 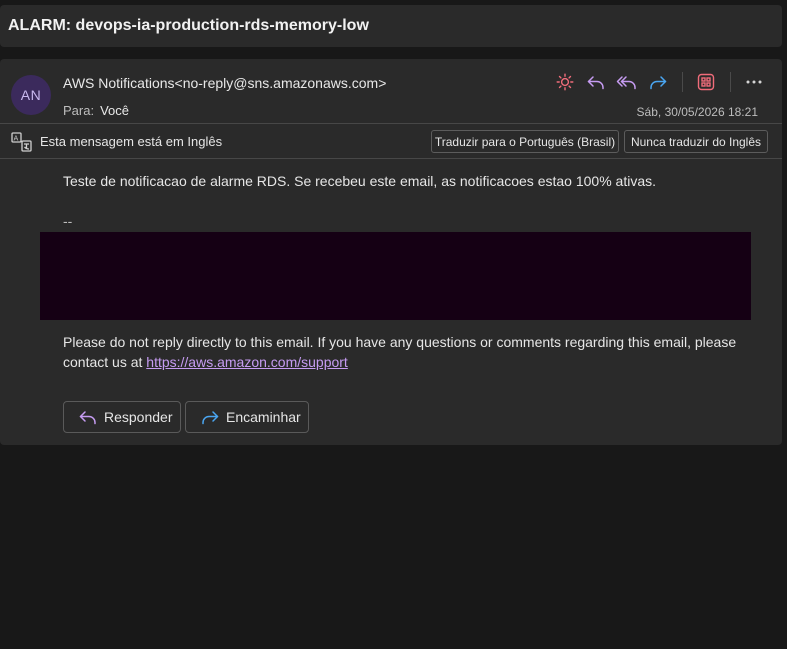 I want to click on apps-icon, so click(x=706, y=82).